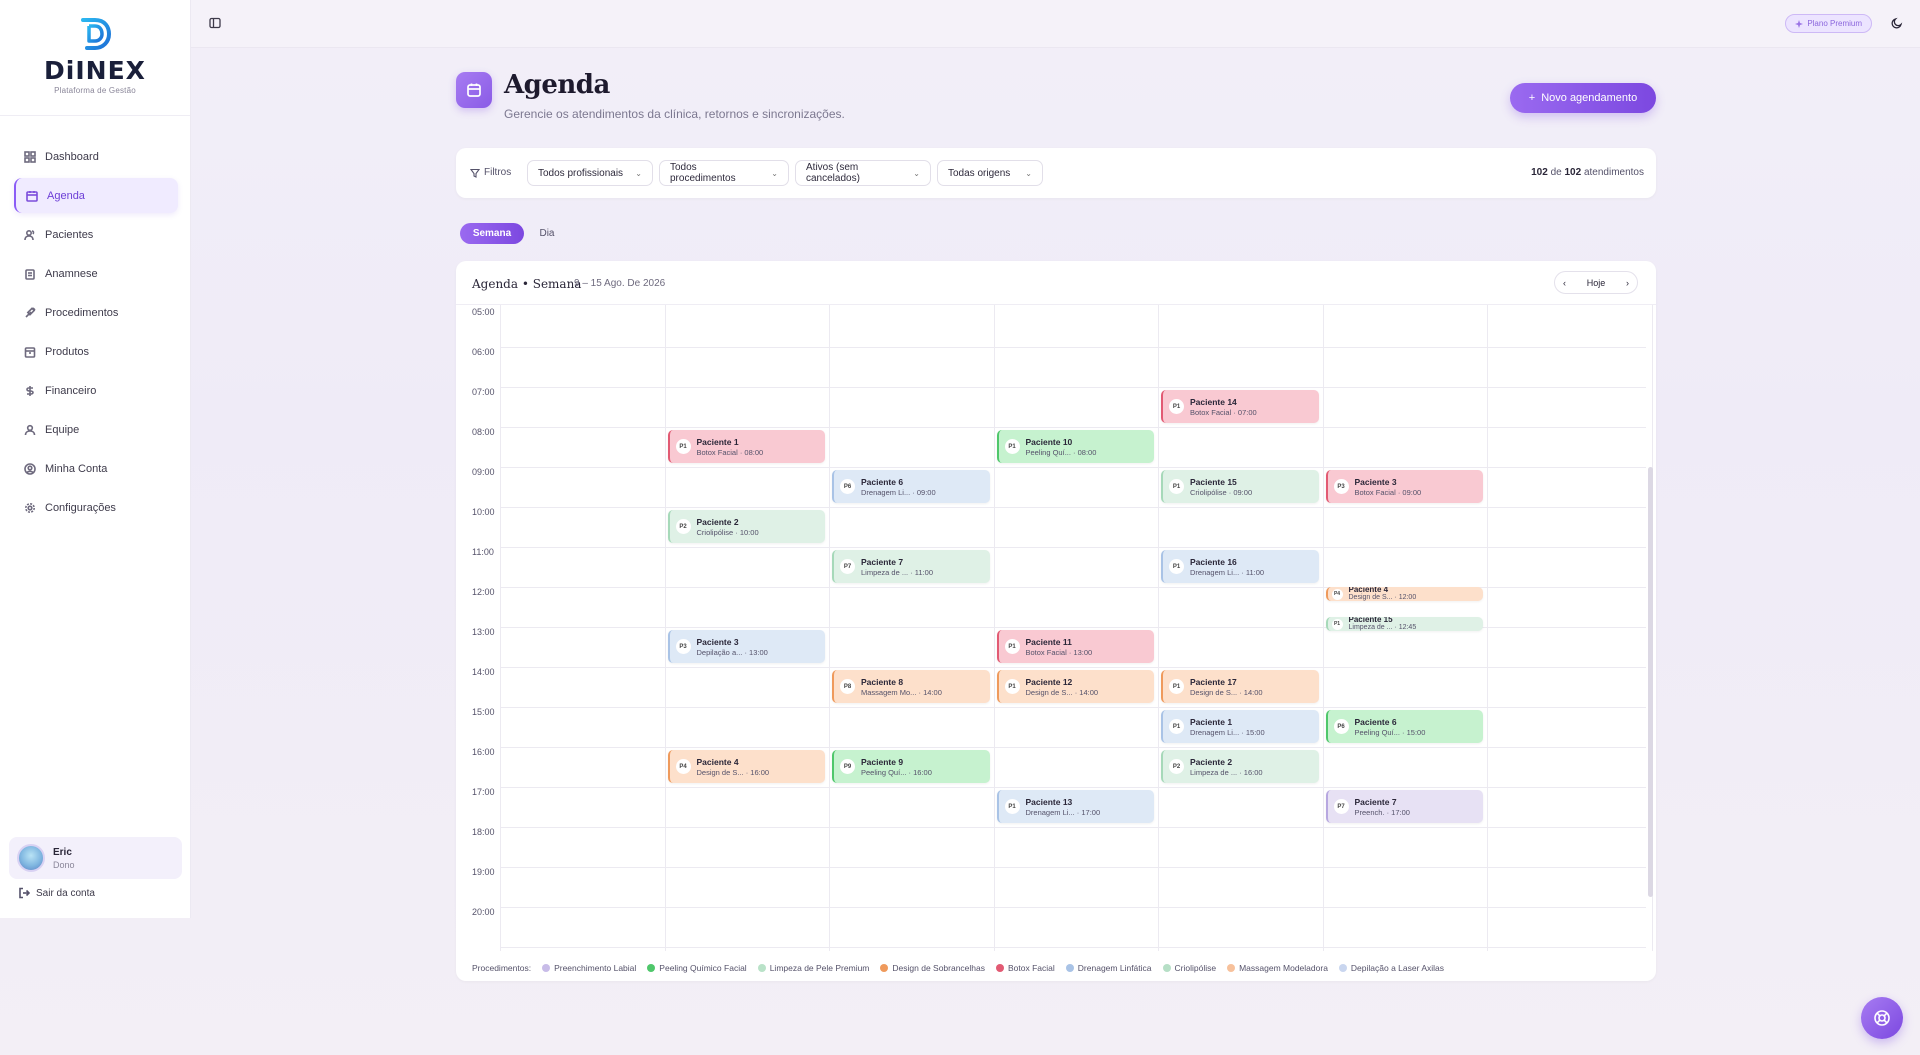 This screenshot has width=1920, height=1055. Describe the element at coordinates (1062, 687) in the screenshot. I see `appointment-text: Paciente 12 Design de S... · 14:00` at that location.